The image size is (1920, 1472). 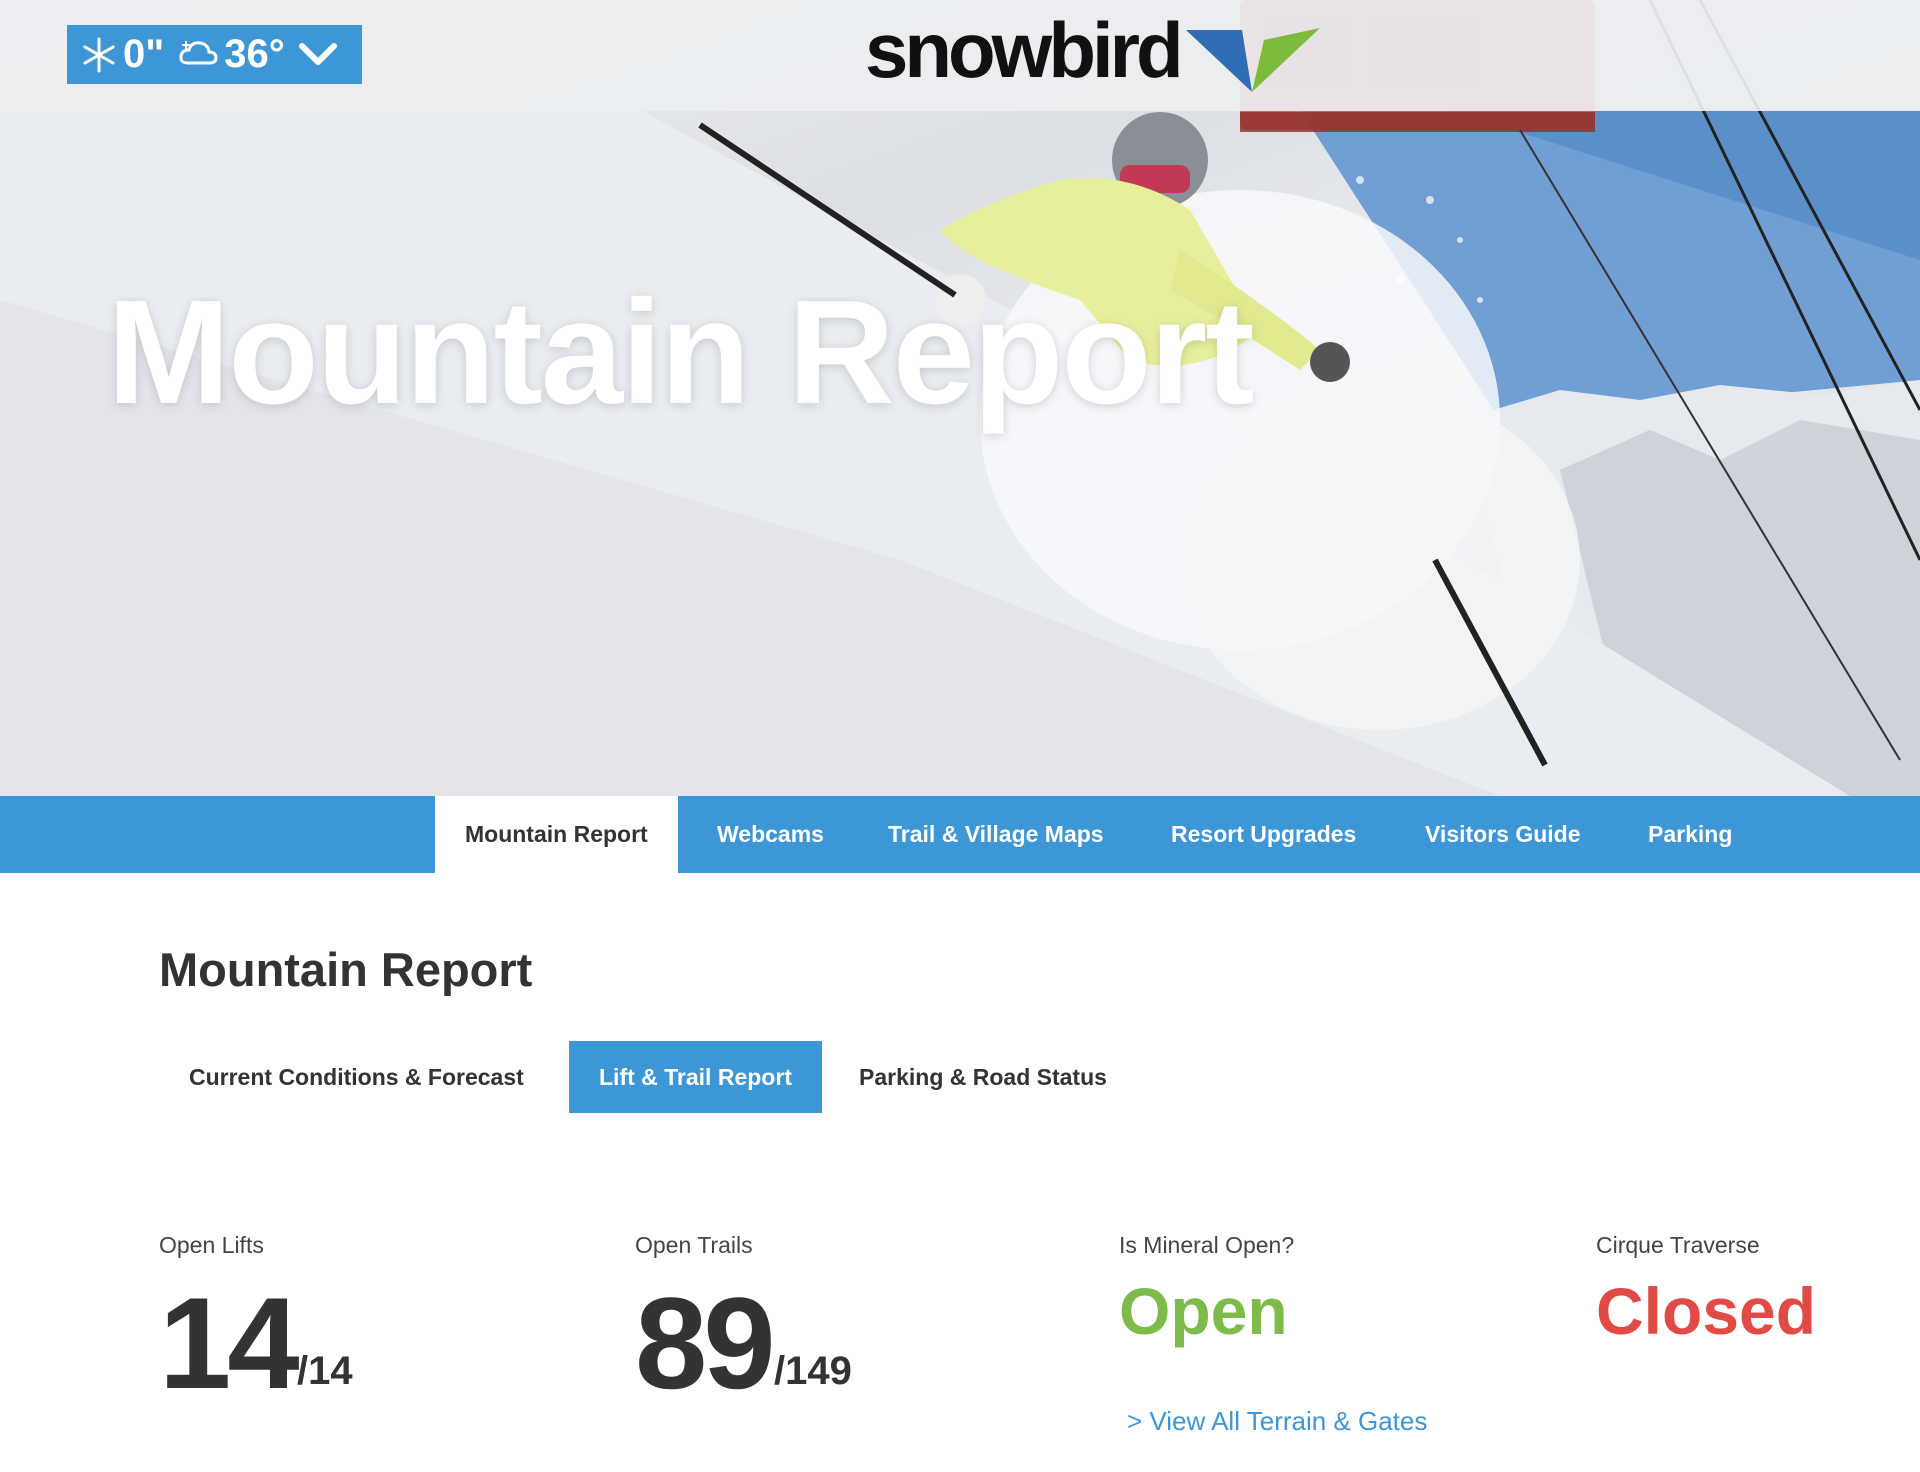 What do you see at coordinates (705, 1343) in the screenshot?
I see `open-trails-value: 89` at bounding box center [705, 1343].